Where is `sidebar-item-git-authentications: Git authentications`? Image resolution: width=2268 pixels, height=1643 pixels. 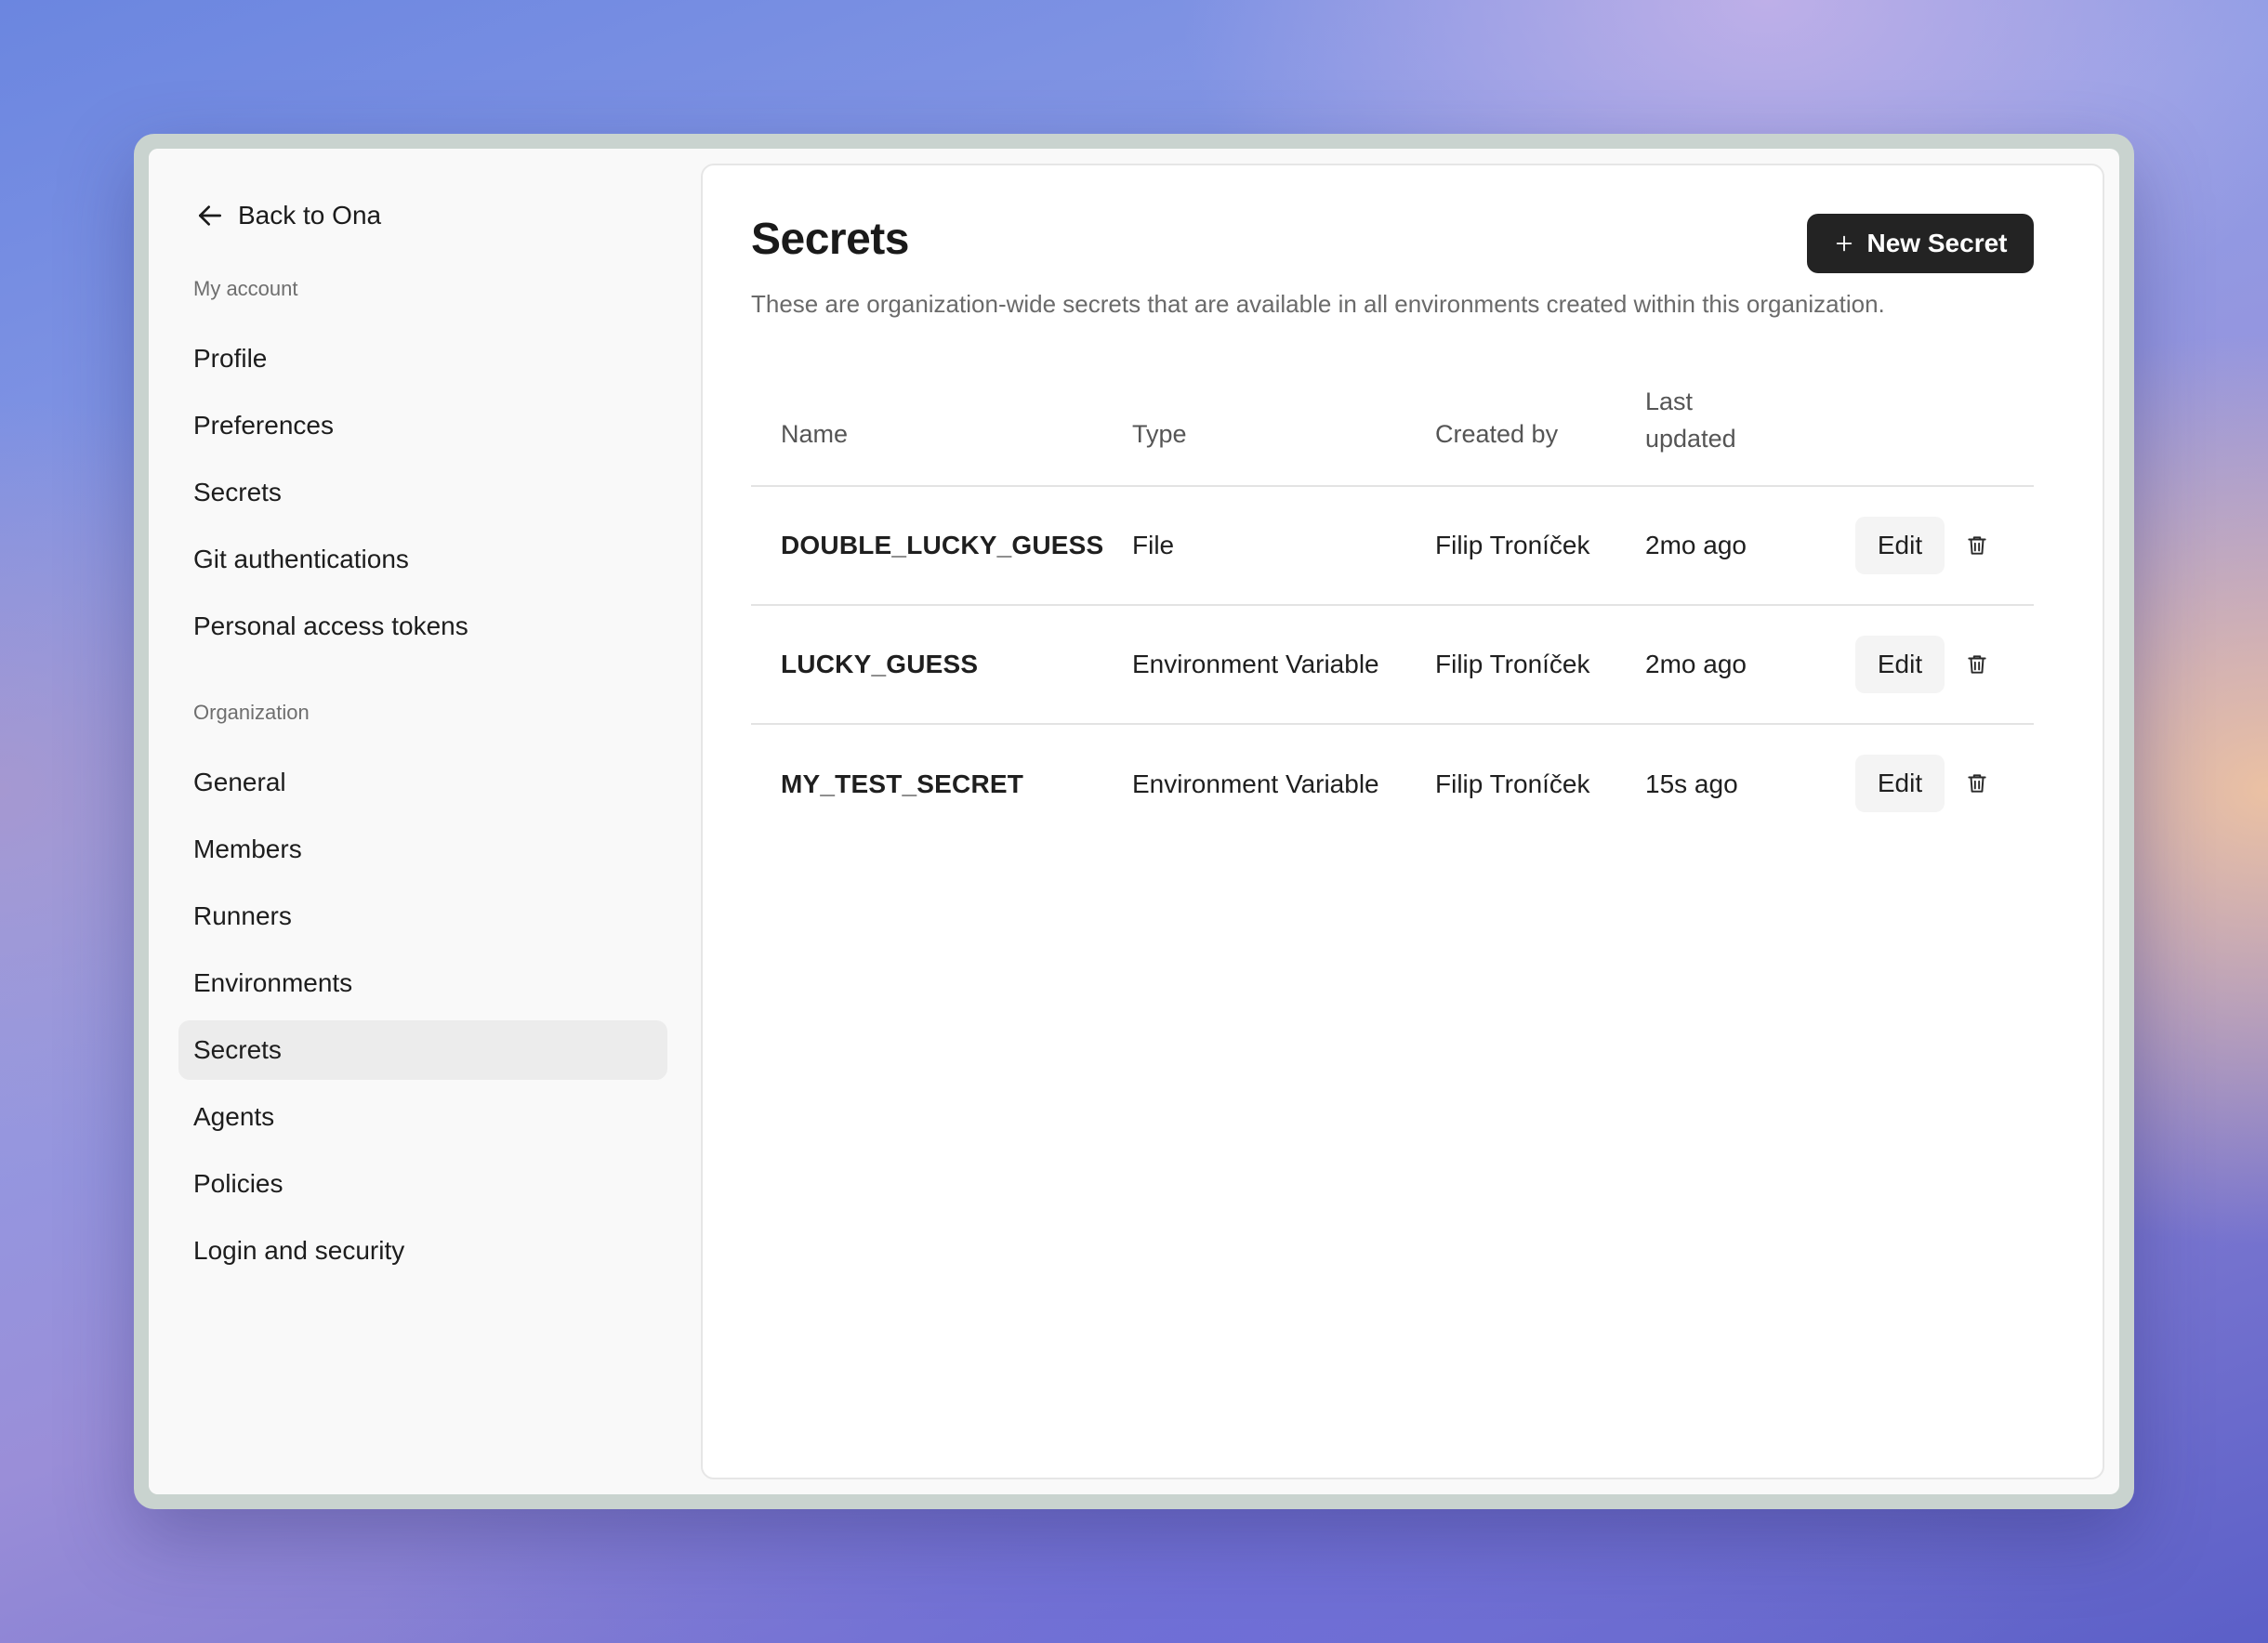 sidebar-item-git-authentications: Git authentications is located at coordinates (423, 559).